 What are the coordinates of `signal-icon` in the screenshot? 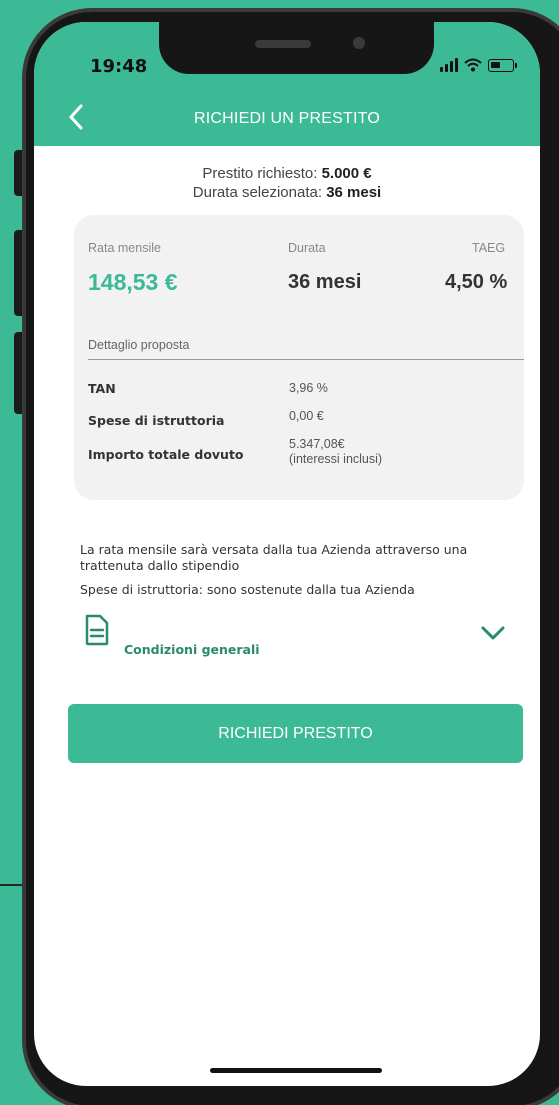 It's located at (449, 65).